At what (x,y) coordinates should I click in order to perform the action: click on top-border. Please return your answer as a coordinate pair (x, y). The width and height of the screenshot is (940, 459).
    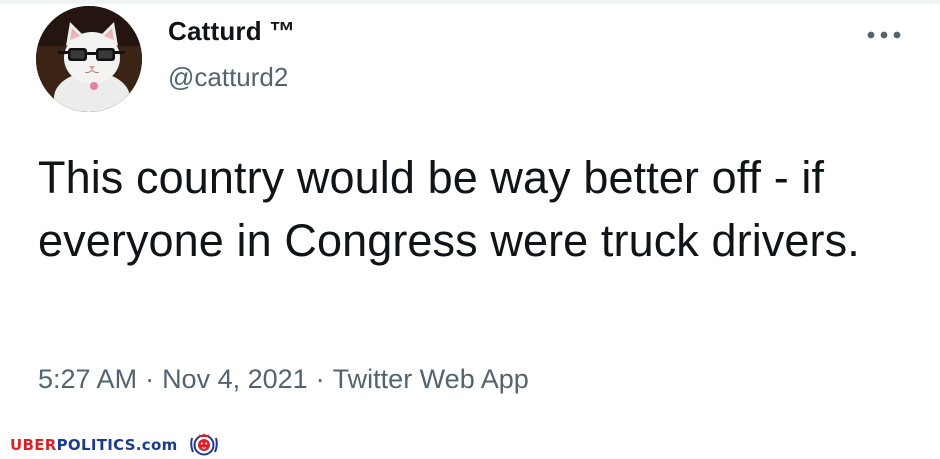
    Looking at the image, I should click on (470, 2).